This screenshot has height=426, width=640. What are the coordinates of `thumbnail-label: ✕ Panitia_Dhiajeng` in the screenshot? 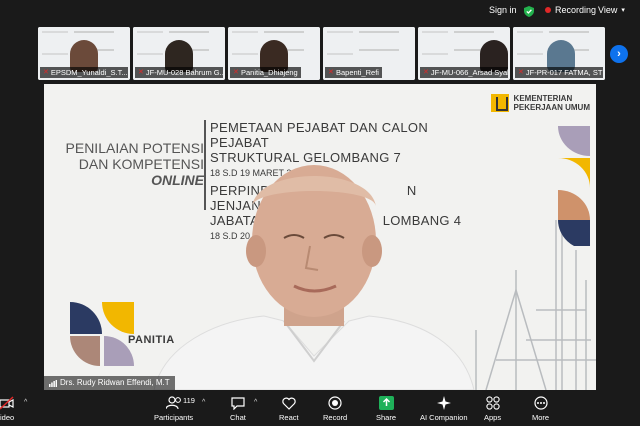 It's located at (265, 72).